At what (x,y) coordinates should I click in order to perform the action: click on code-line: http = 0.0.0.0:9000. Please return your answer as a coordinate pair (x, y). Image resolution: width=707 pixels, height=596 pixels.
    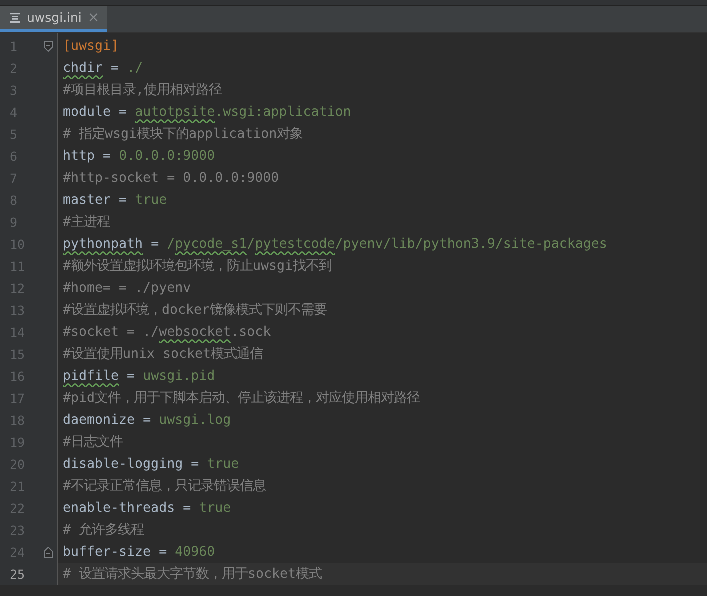
    Looking at the image, I should click on (139, 156).